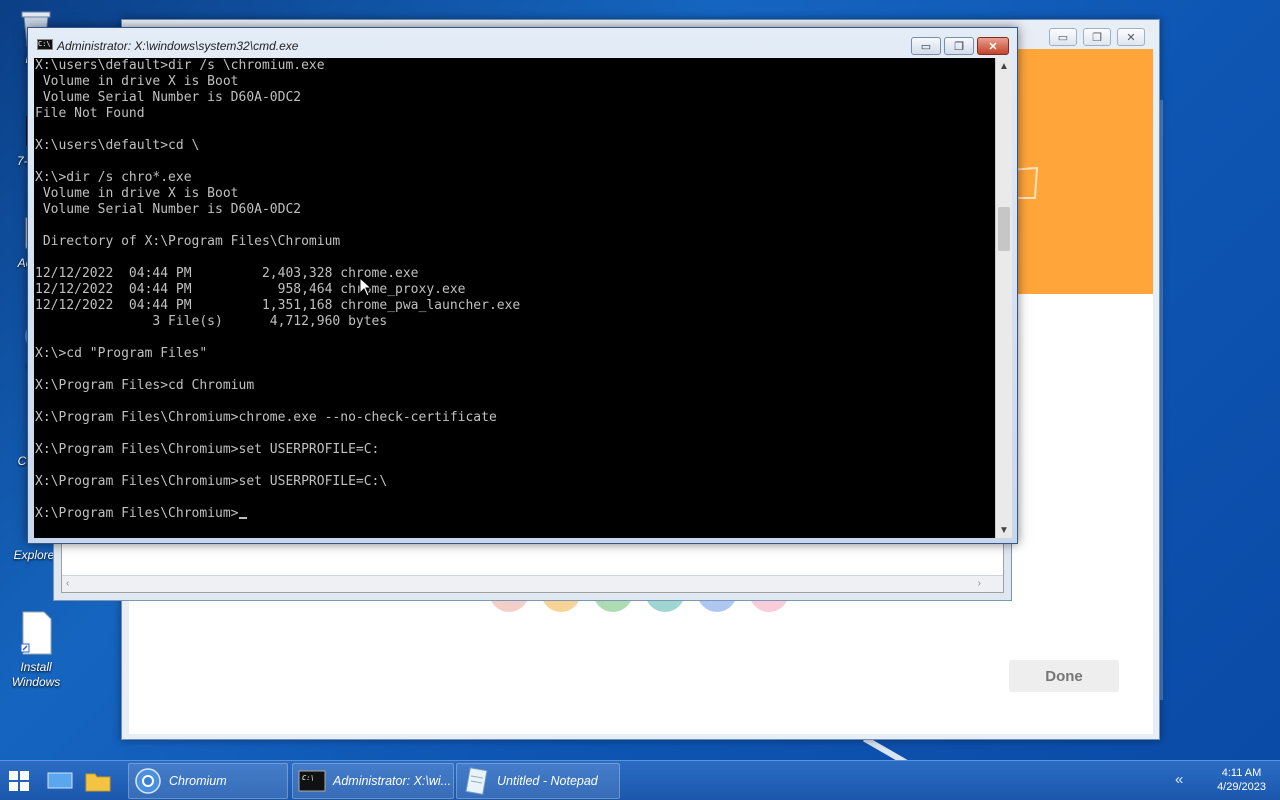 Image resolution: width=1280 pixels, height=800 pixels. What do you see at coordinates (198, 781) in the screenshot?
I see `taskbar-task-label: Chromium` at bounding box center [198, 781].